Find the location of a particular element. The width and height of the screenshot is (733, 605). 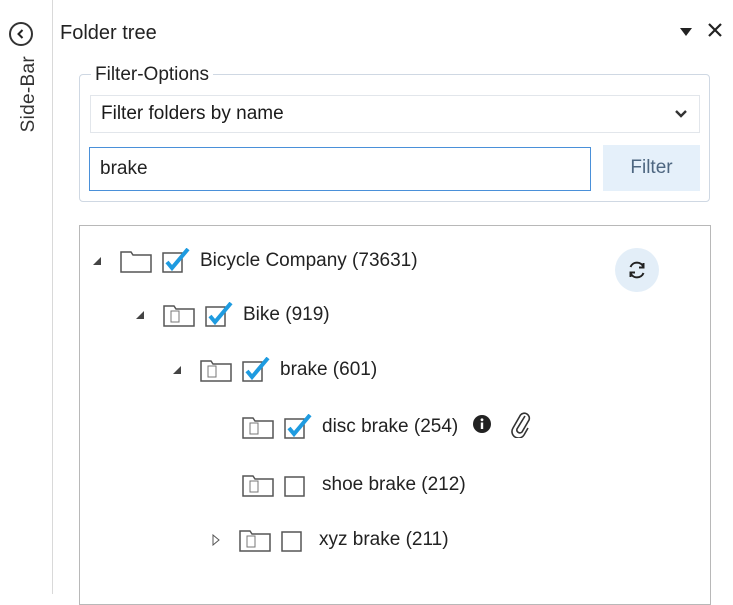

tree-item-label: shoe brake (212) is located at coordinates (394, 485).